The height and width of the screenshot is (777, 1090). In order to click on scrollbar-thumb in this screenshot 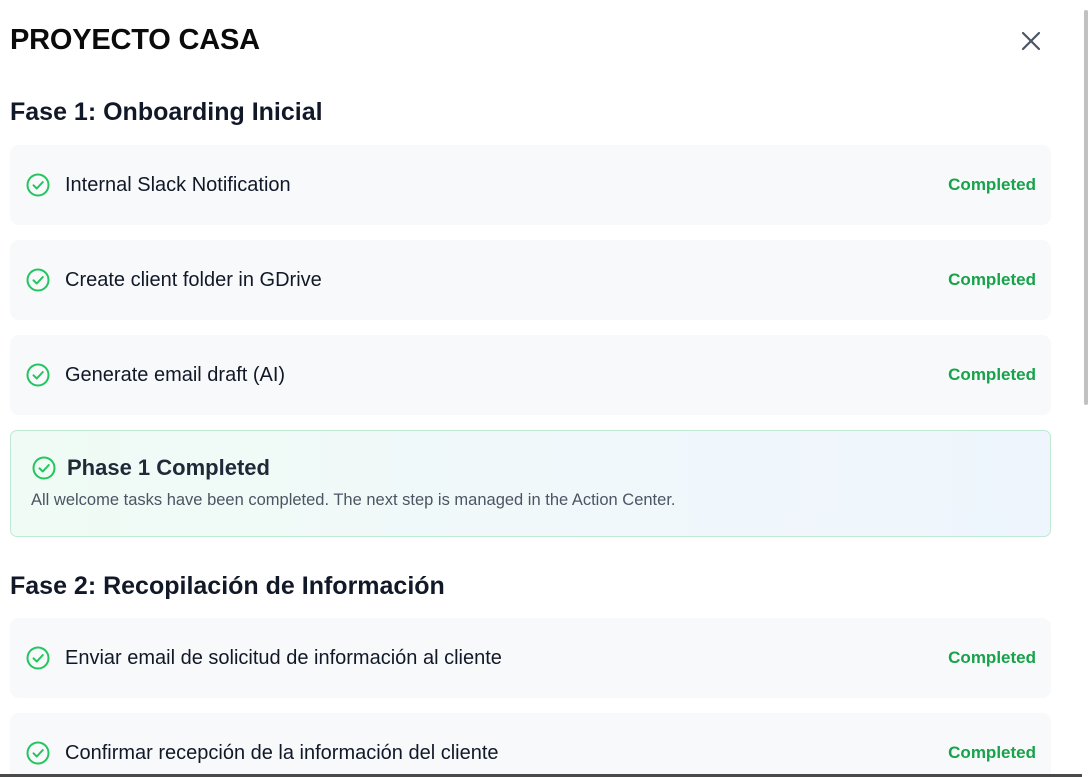, I will do `click(1086, 207)`.